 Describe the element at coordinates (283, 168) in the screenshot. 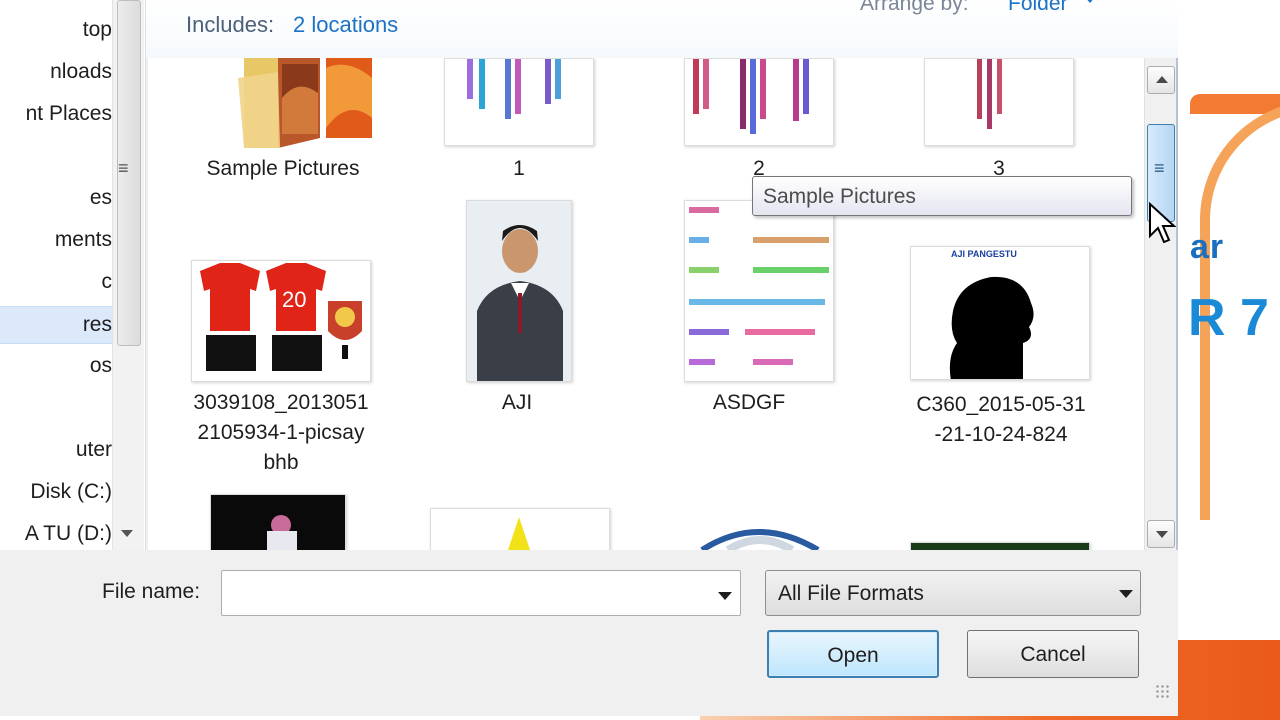

I see `item-label: Sample Pictures` at that location.